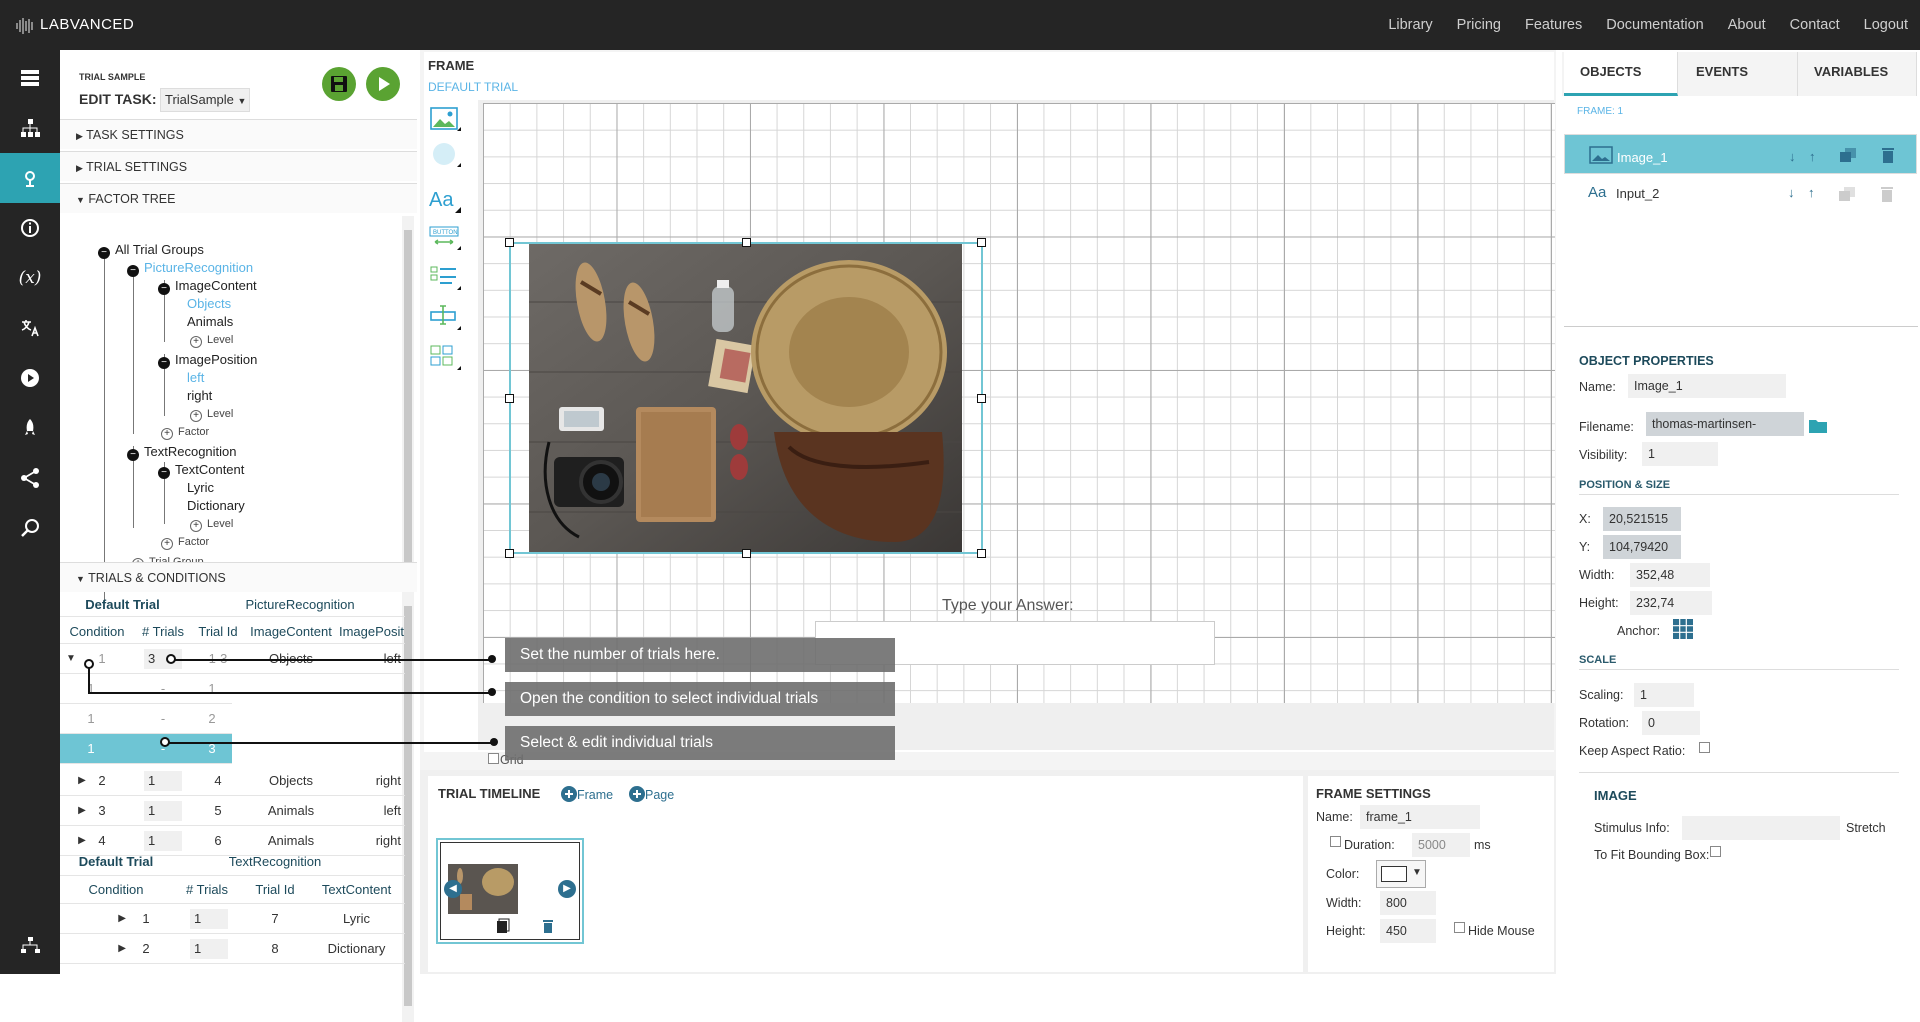 Image resolution: width=1920 pixels, height=1022 pixels. What do you see at coordinates (201, 470) in the screenshot?
I see `tree-factor-textcontent: − TextContent` at bounding box center [201, 470].